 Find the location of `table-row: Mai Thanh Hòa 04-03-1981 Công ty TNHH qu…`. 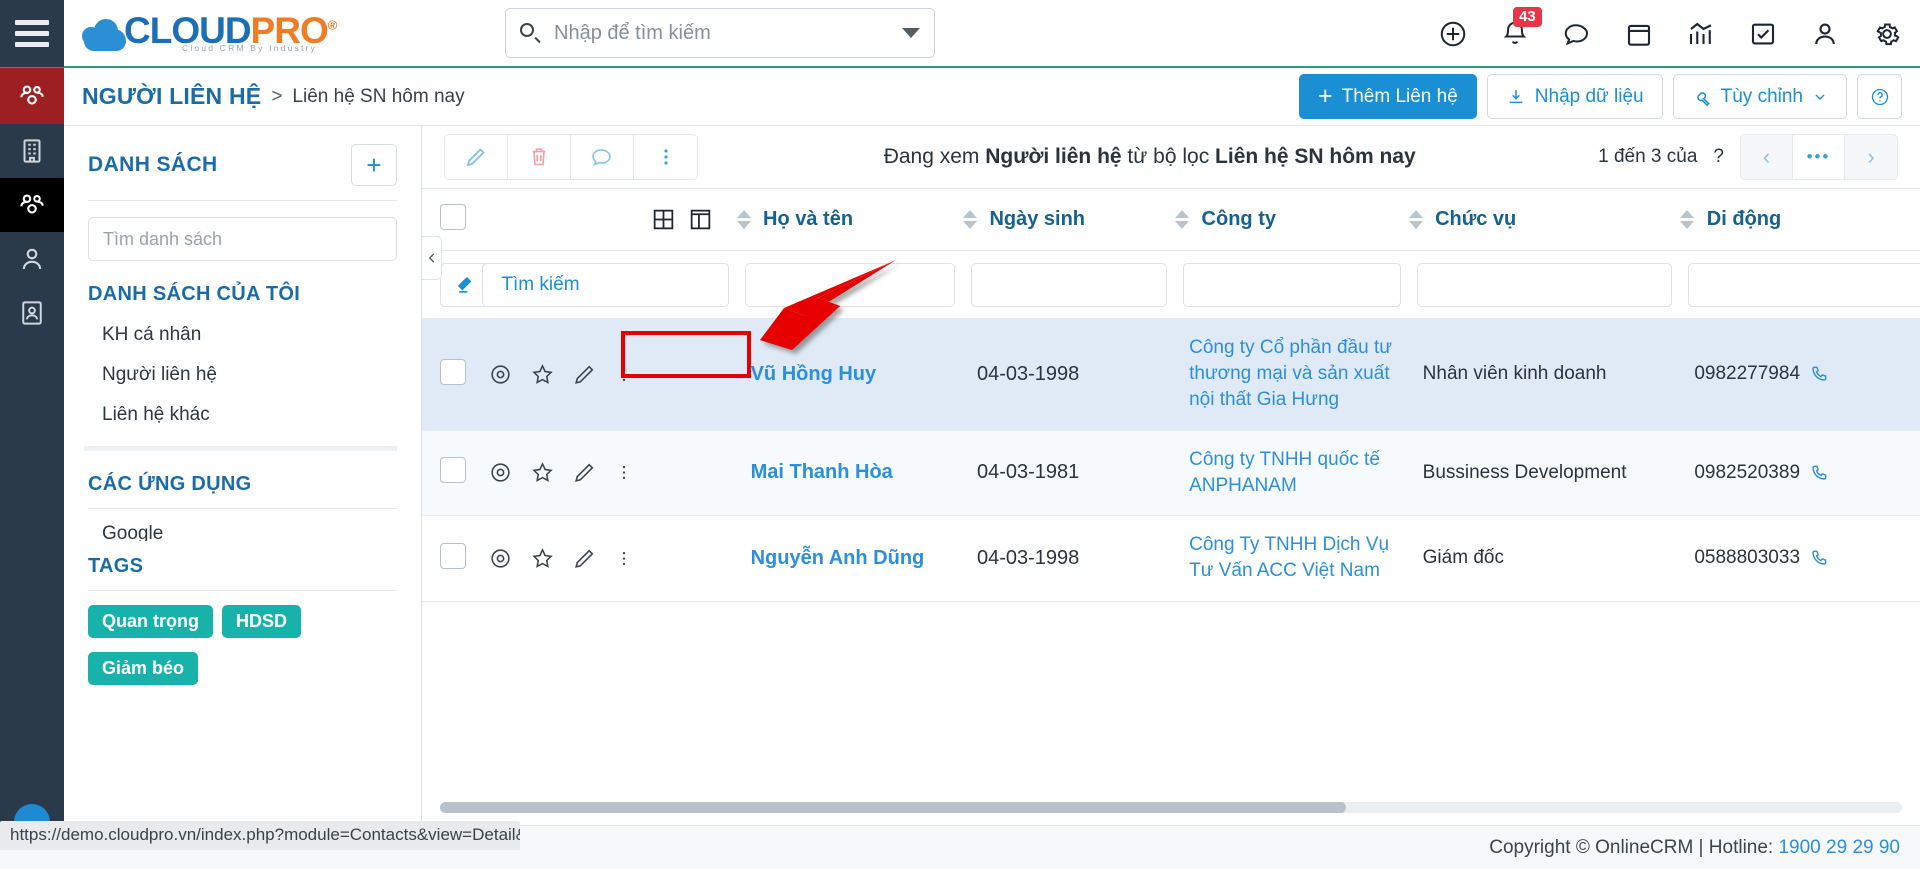

table-row: Mai Thanh Hòa 04-03-1981 Công ty TNHH qu… is located at coordinates (1171, 473).